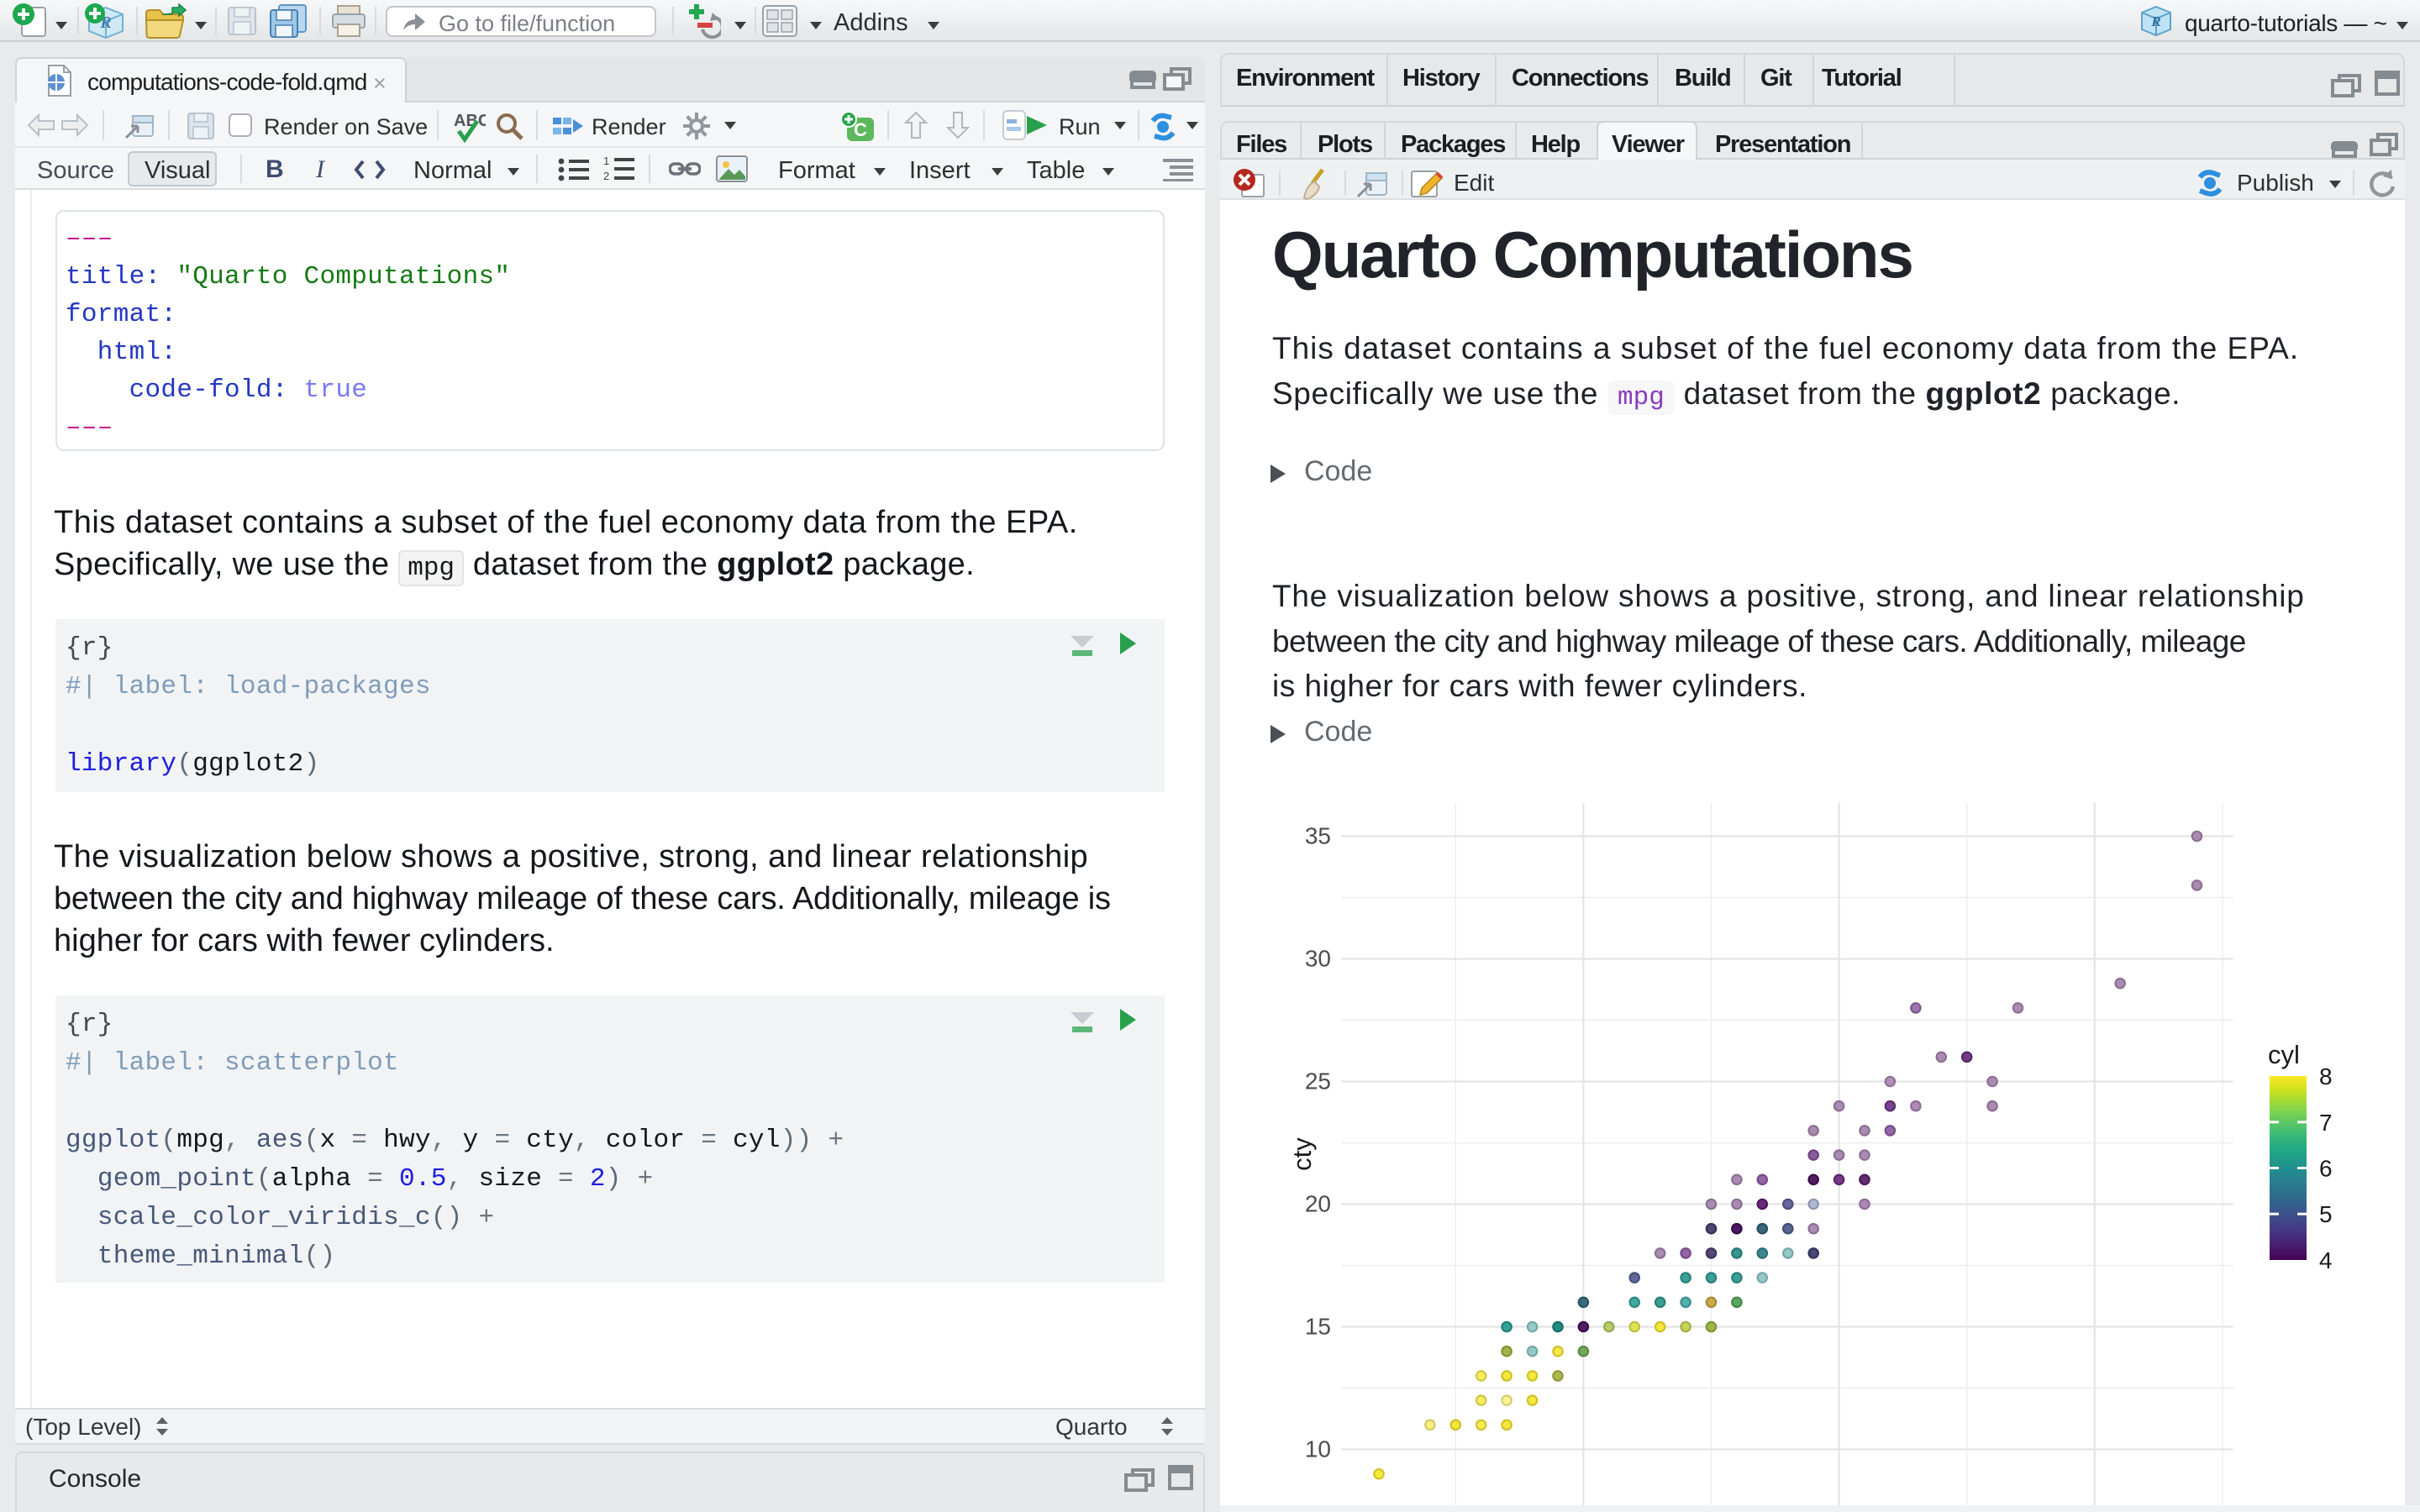 The image size is (2420, 1512). What do you see at coordinates (2326, 1214) in the screenshot?
I see `svg-text: 5` at bounding box center [2326, 1214].